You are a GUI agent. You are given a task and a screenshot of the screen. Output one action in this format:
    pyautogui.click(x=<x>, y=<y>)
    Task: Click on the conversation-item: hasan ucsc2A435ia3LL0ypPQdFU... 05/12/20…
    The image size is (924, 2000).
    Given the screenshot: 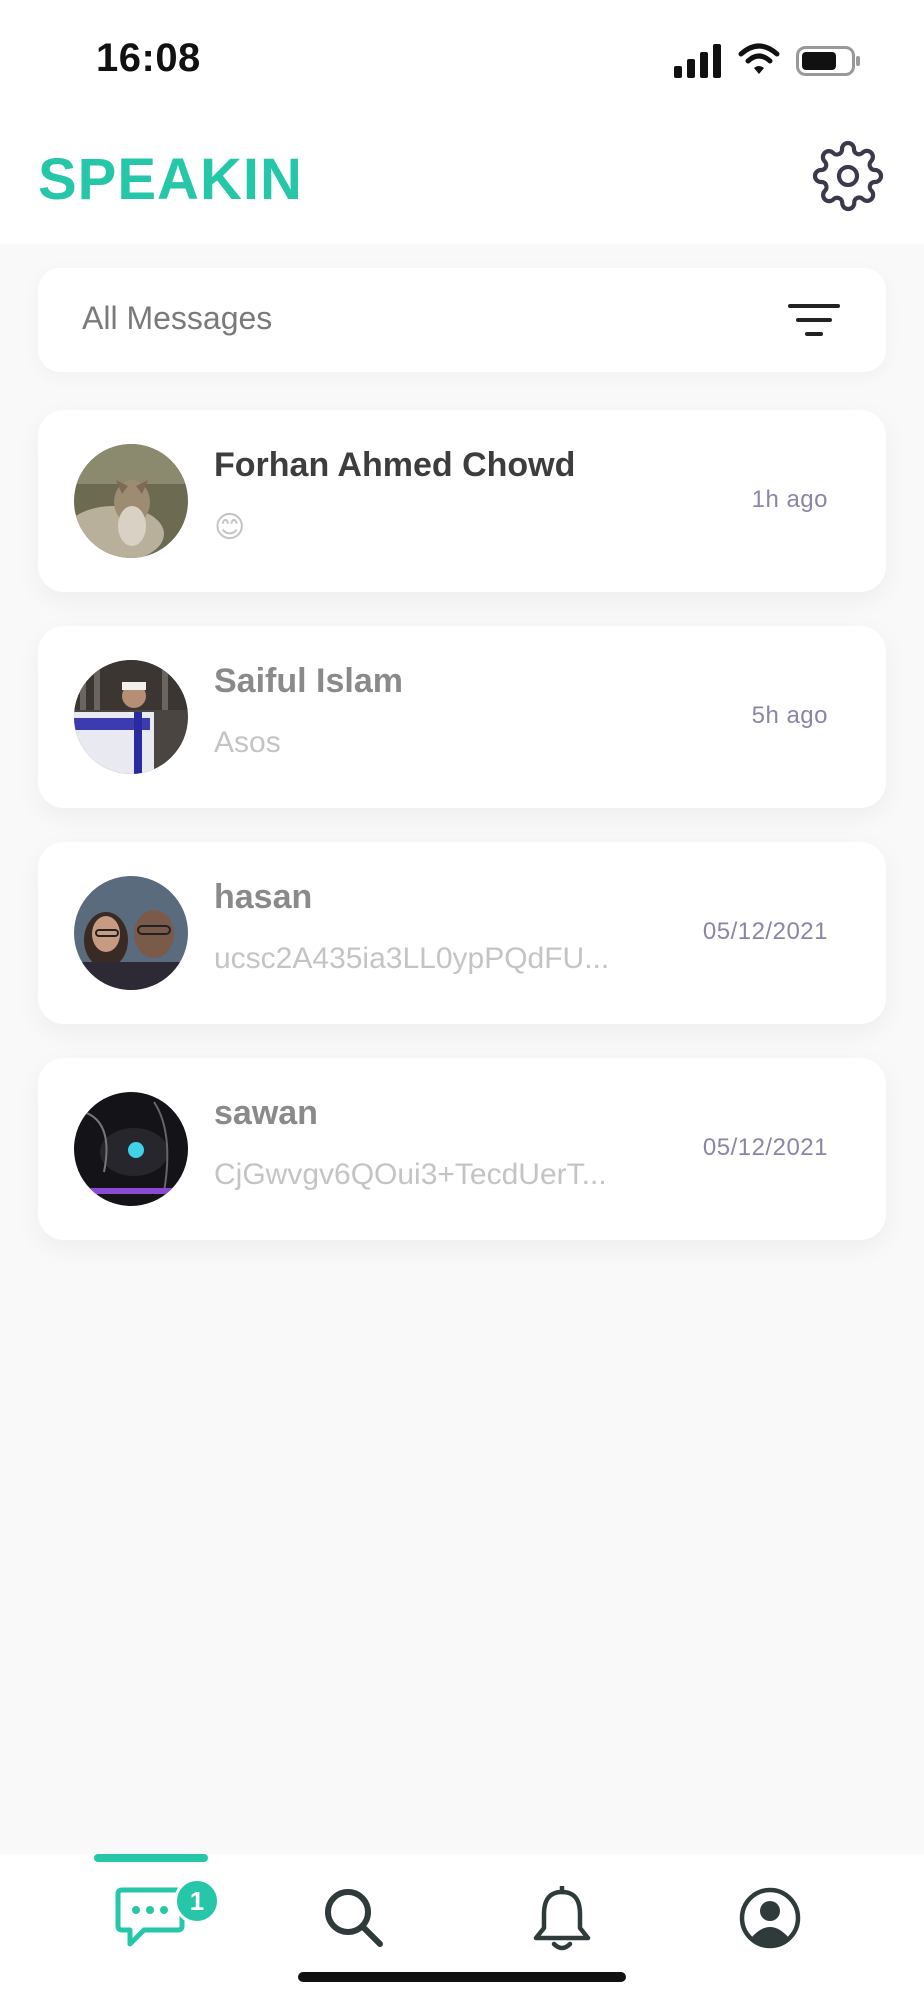 What is the action you would take?
    pyautogui.click(x=462, y=933)
    